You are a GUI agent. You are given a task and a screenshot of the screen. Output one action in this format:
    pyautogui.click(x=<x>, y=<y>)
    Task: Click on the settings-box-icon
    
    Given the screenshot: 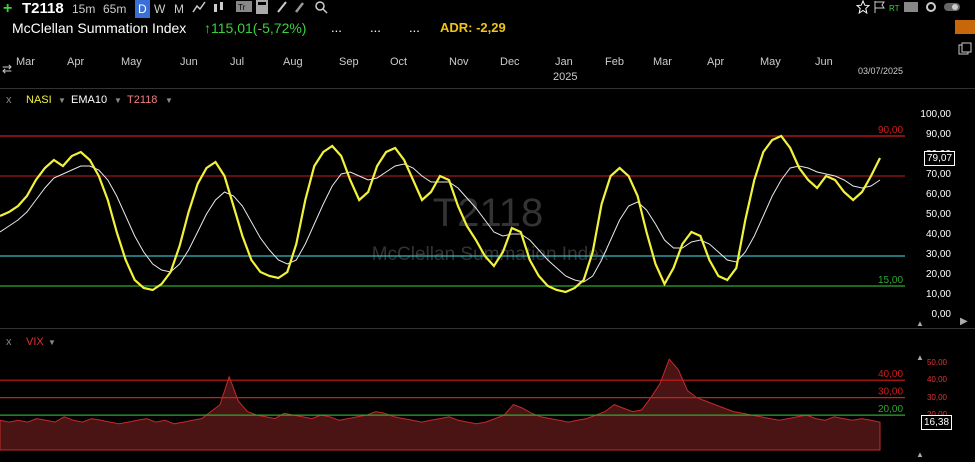 What is the action you would take?
    pyautogui.click(x=911, y=9)
    